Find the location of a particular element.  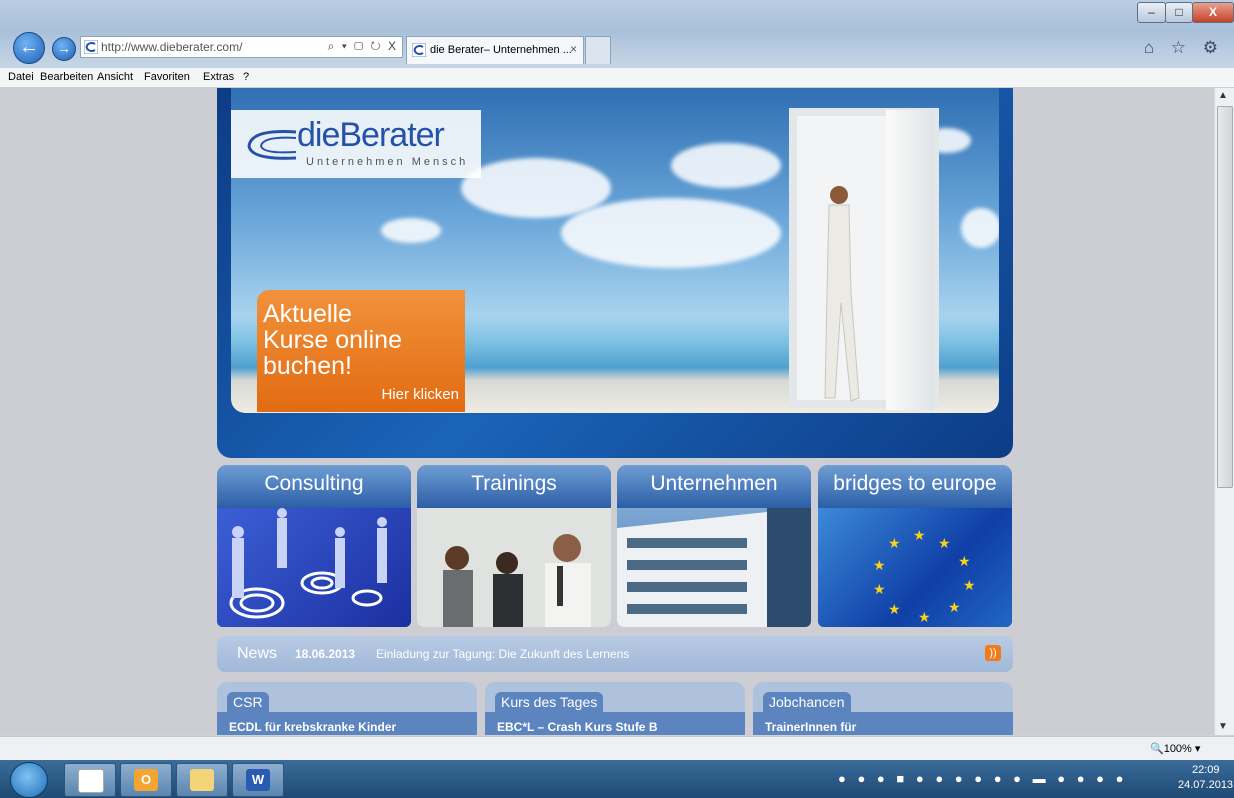

box-csr: CSR ECDL für krebskranke Kinder is located at coordinates (347, 708).